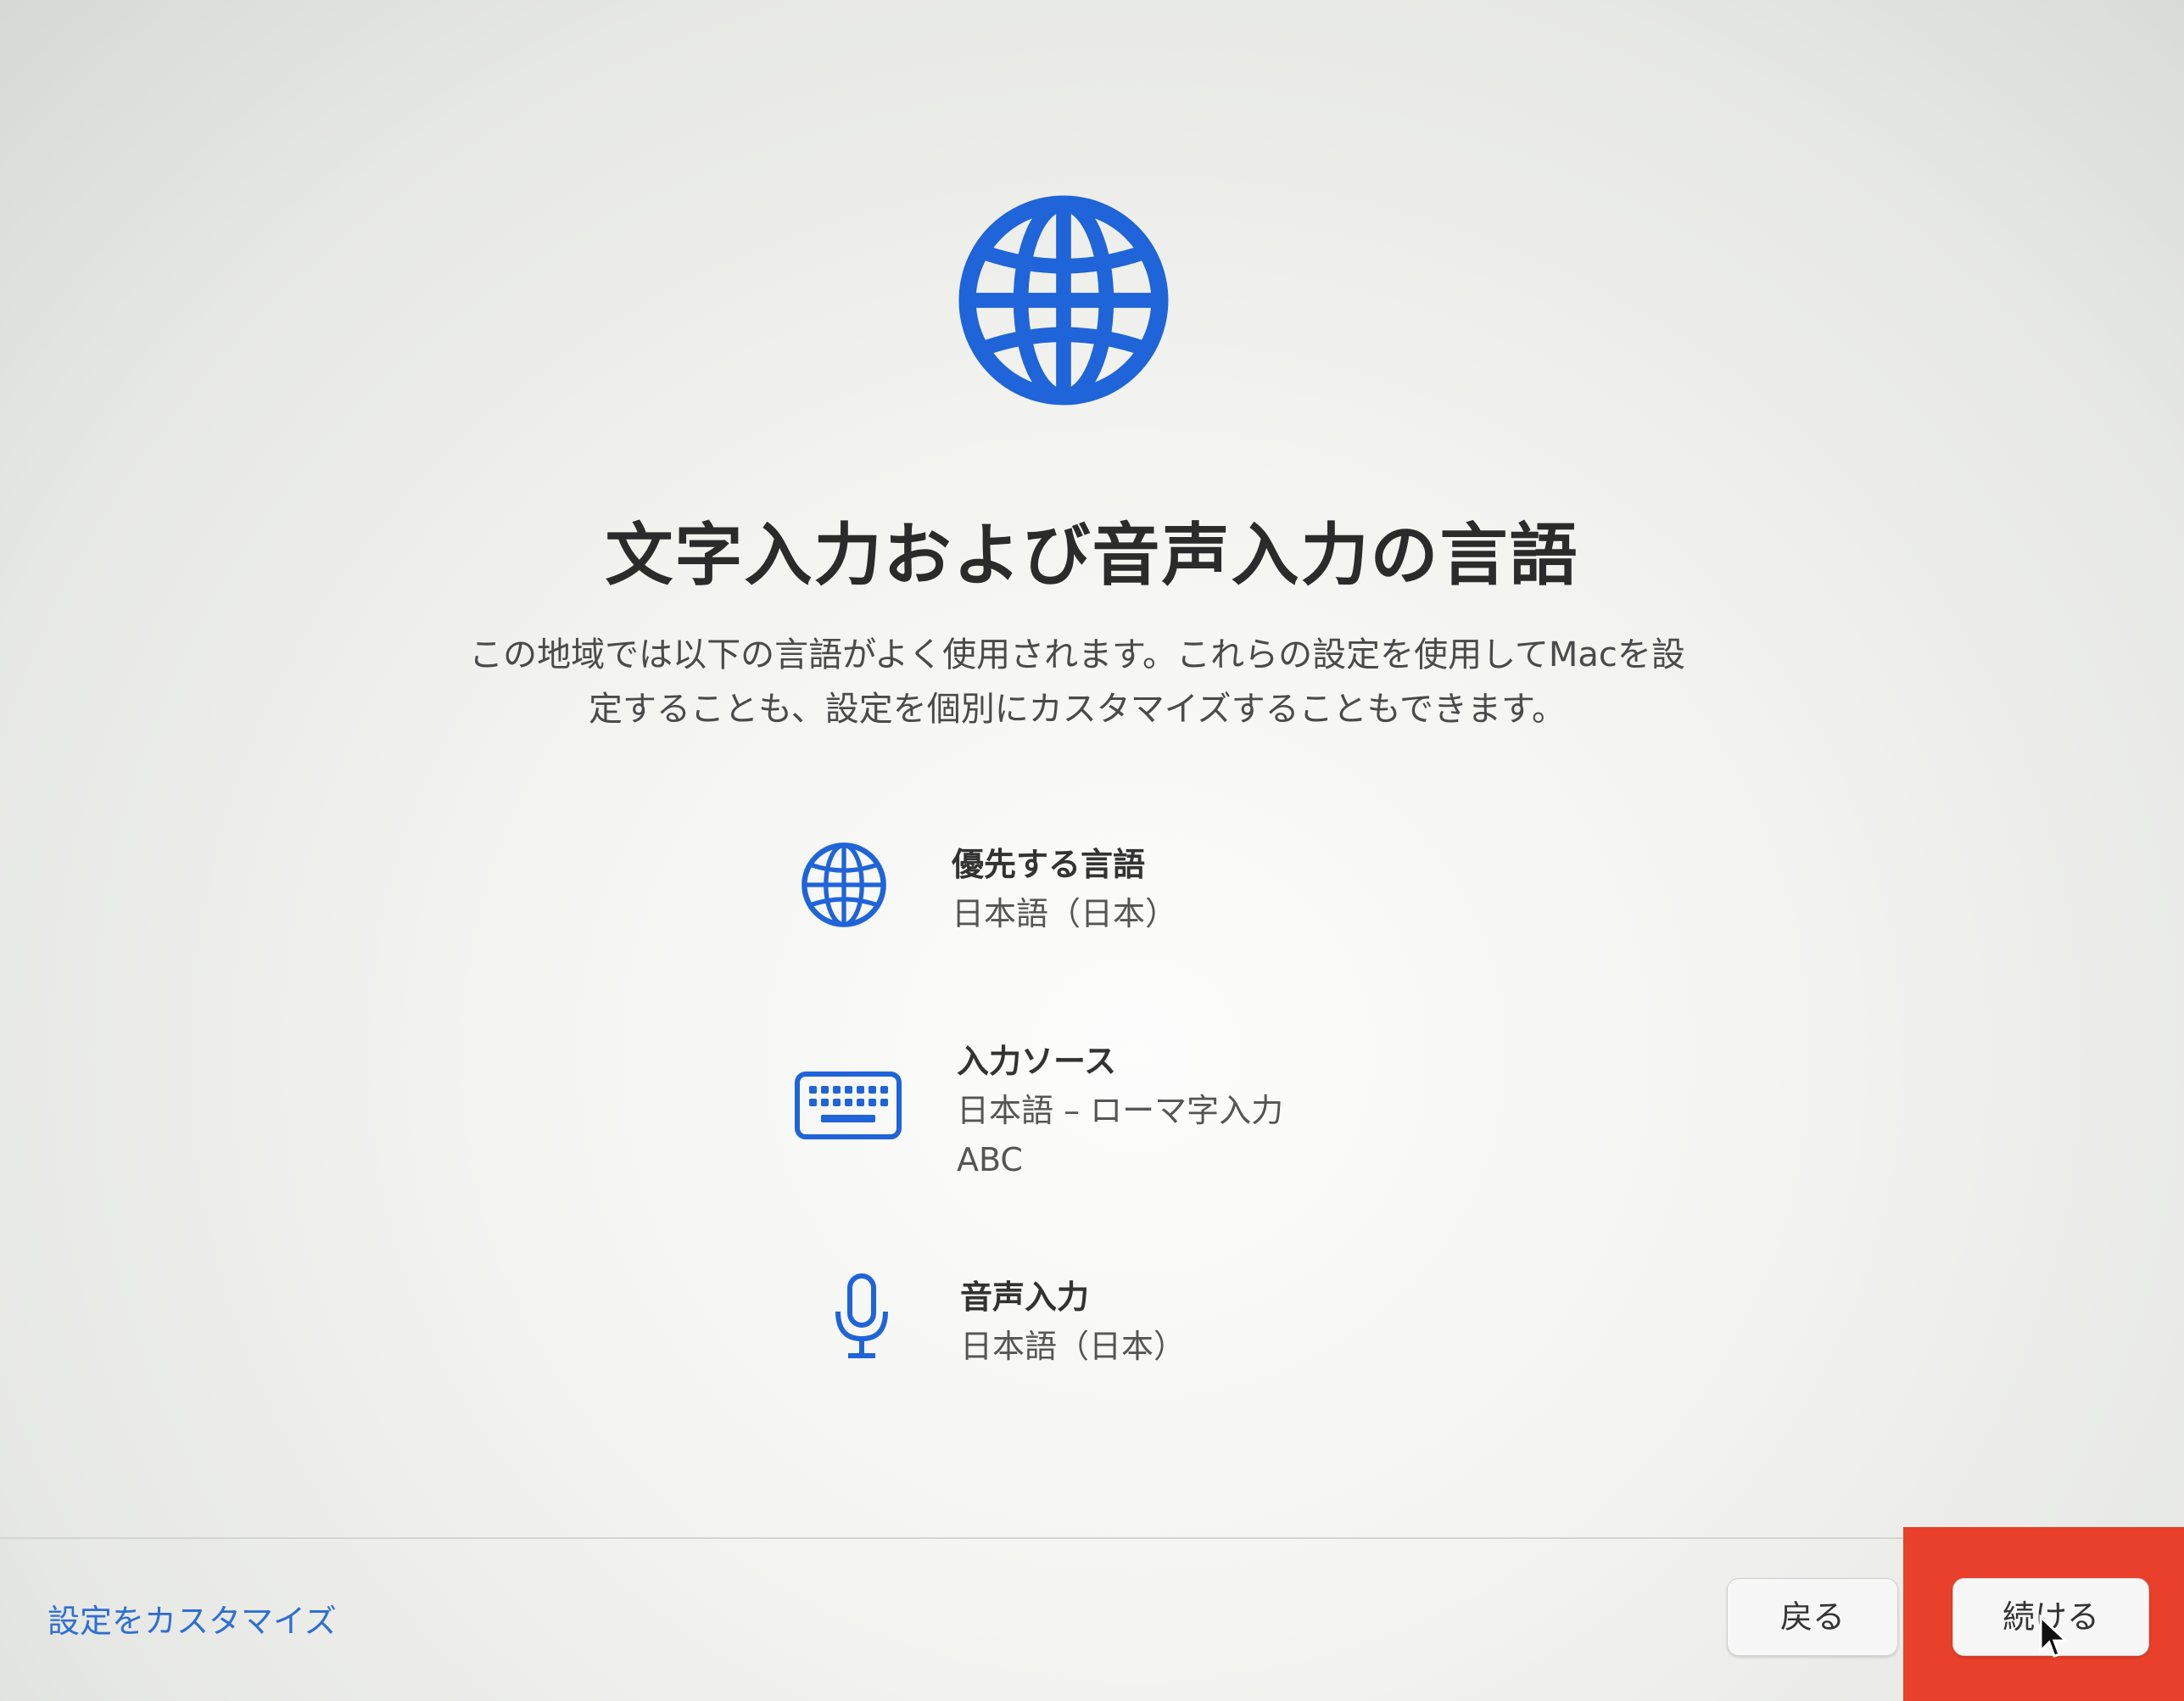  What do you see at coordinates (990, 1159) in the screenshot?
I see `setting-value: ABC` at bounding box center [990, 1159].